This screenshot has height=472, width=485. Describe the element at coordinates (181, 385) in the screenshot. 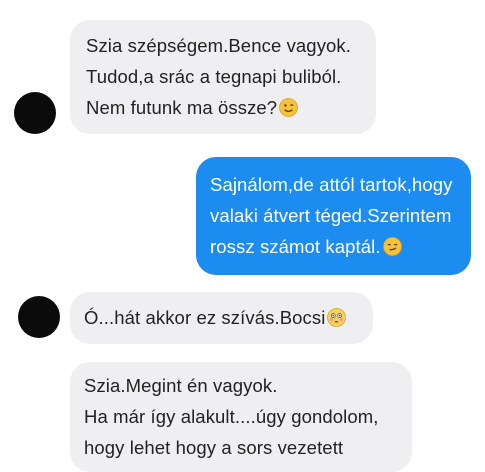

I see `message-text-line: Szia.Megint én vagyok.` at that location.